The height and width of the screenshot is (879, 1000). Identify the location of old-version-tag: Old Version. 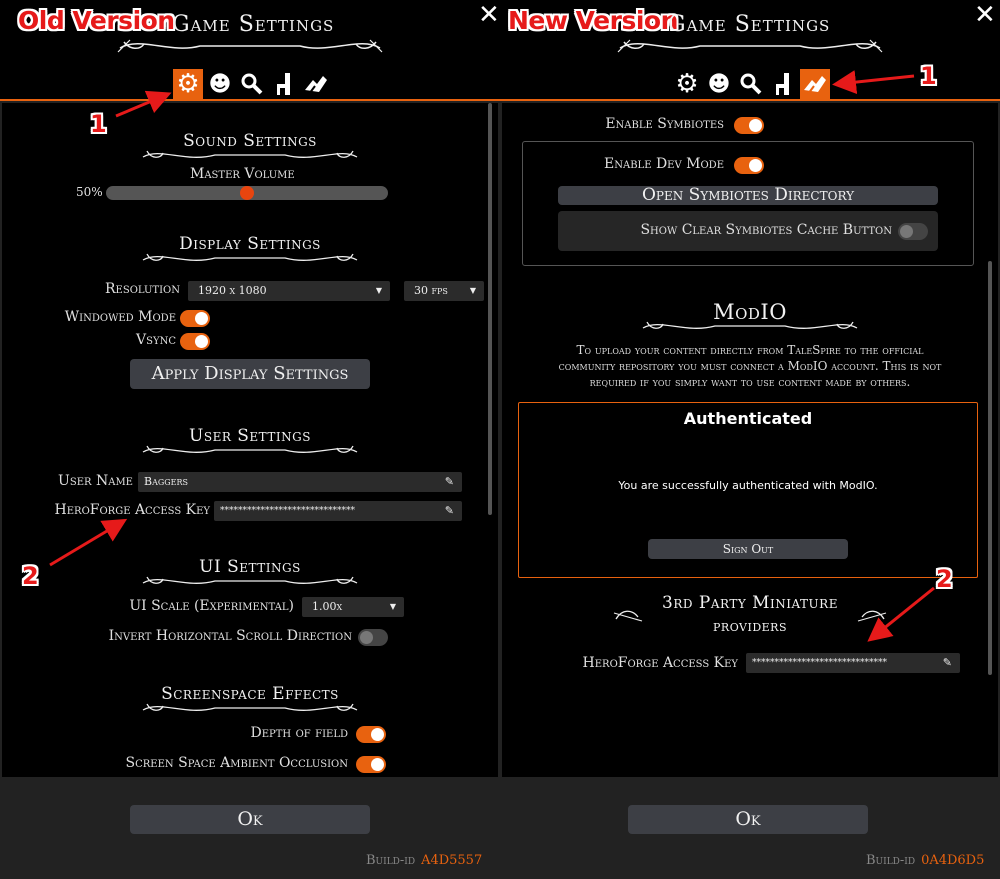
(96, 20).